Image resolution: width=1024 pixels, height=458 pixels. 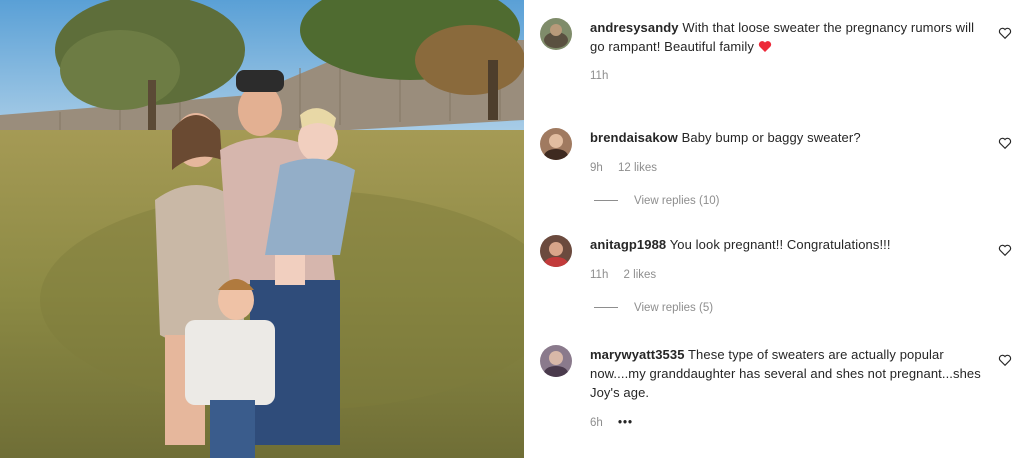 What do you see at coordinates (771, 137) in the screenshot?
I see `comment-body: Baby bump or baggy sweater?` at bounding box center [771, 137].